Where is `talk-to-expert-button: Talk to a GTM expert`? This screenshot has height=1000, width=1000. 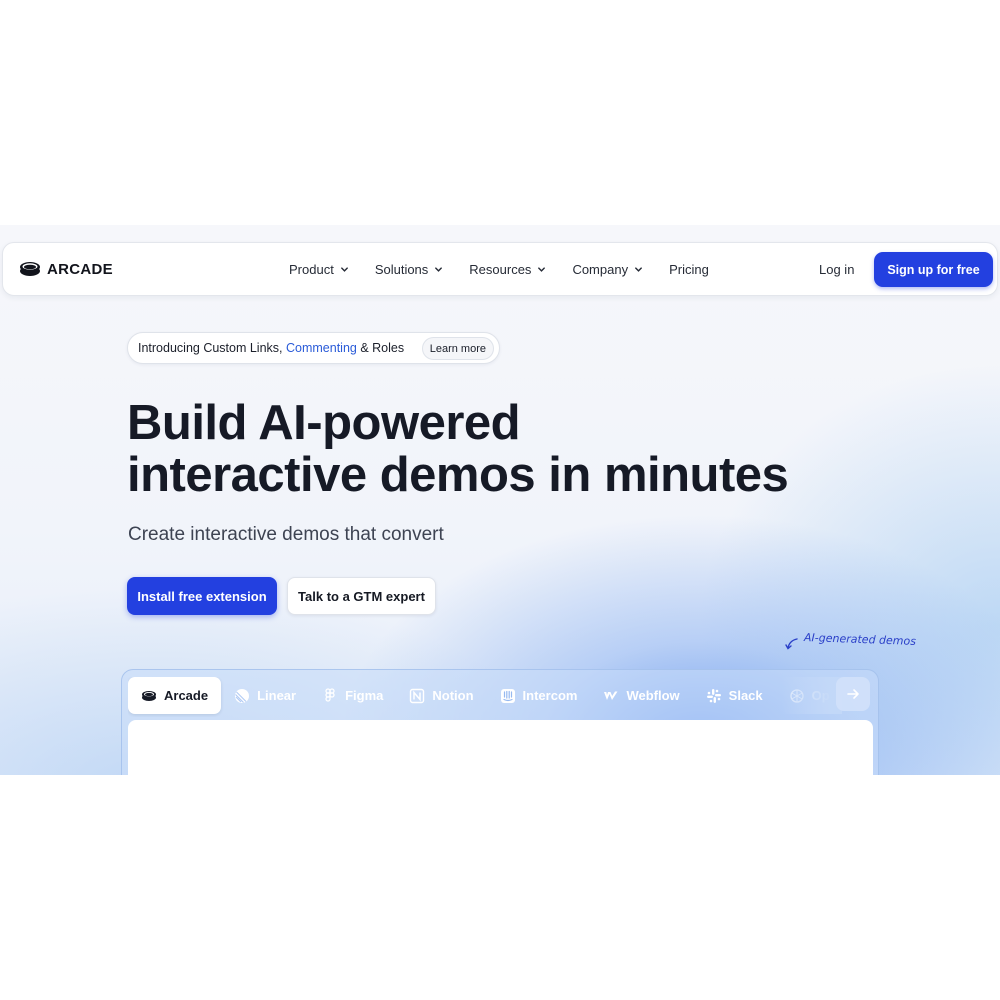
talk-to-expert-button: Talk to a GTM expert is located at coordinates (361, 596).